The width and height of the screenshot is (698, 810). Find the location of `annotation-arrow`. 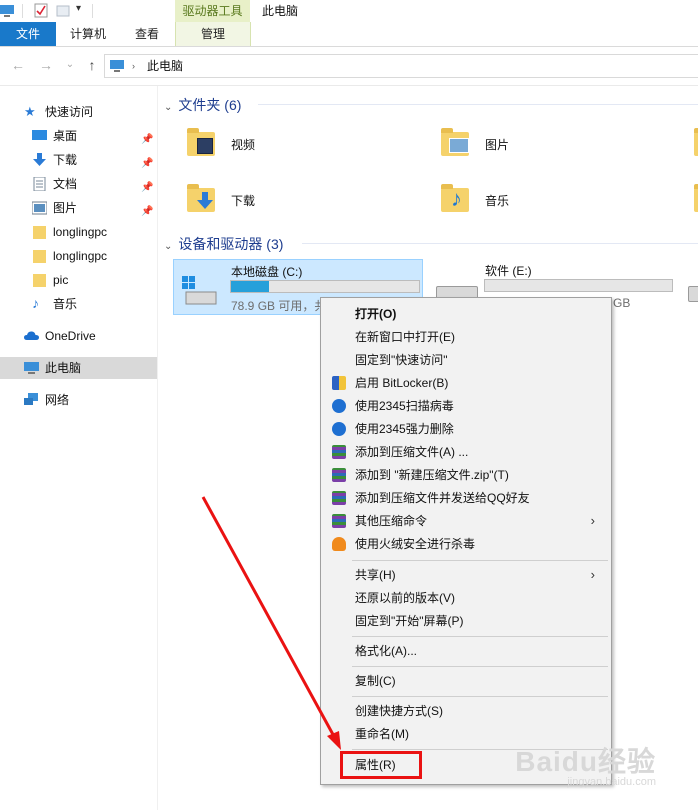

annotation-arrow is located at coordinates (271, 623).